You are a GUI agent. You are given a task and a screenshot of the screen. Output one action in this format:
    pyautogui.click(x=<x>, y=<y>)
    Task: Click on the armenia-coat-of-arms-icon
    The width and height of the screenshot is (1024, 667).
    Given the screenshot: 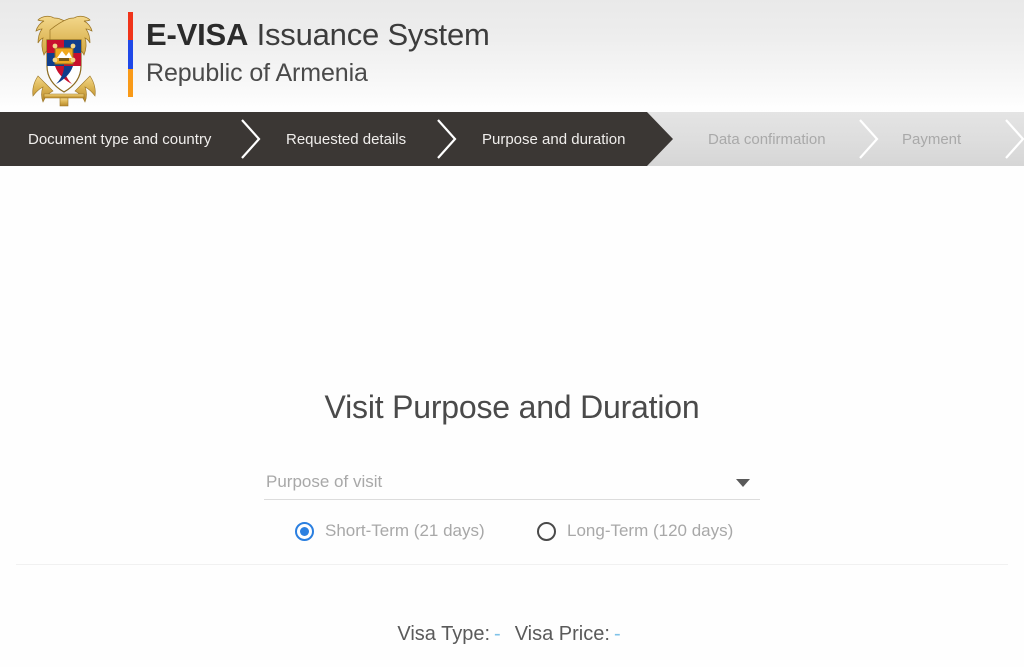 What is the action you would take?
    pyautogui.click(x=64, y=57)
    